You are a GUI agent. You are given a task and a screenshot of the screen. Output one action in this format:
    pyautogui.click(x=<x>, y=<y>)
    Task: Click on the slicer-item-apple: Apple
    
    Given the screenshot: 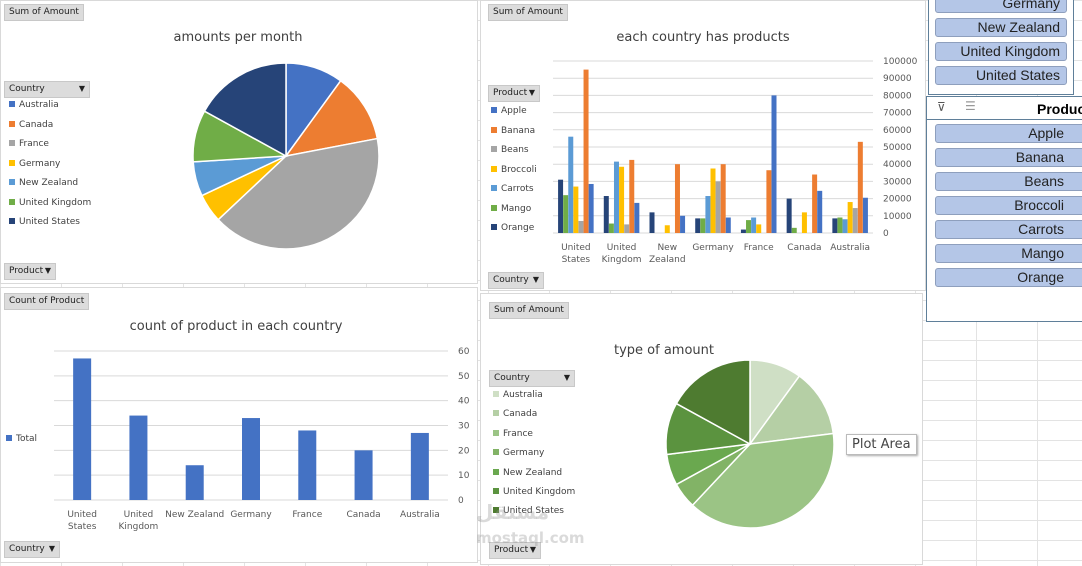 What is the action you would take?
    pyautogui.click(x=1008, y=133)
    